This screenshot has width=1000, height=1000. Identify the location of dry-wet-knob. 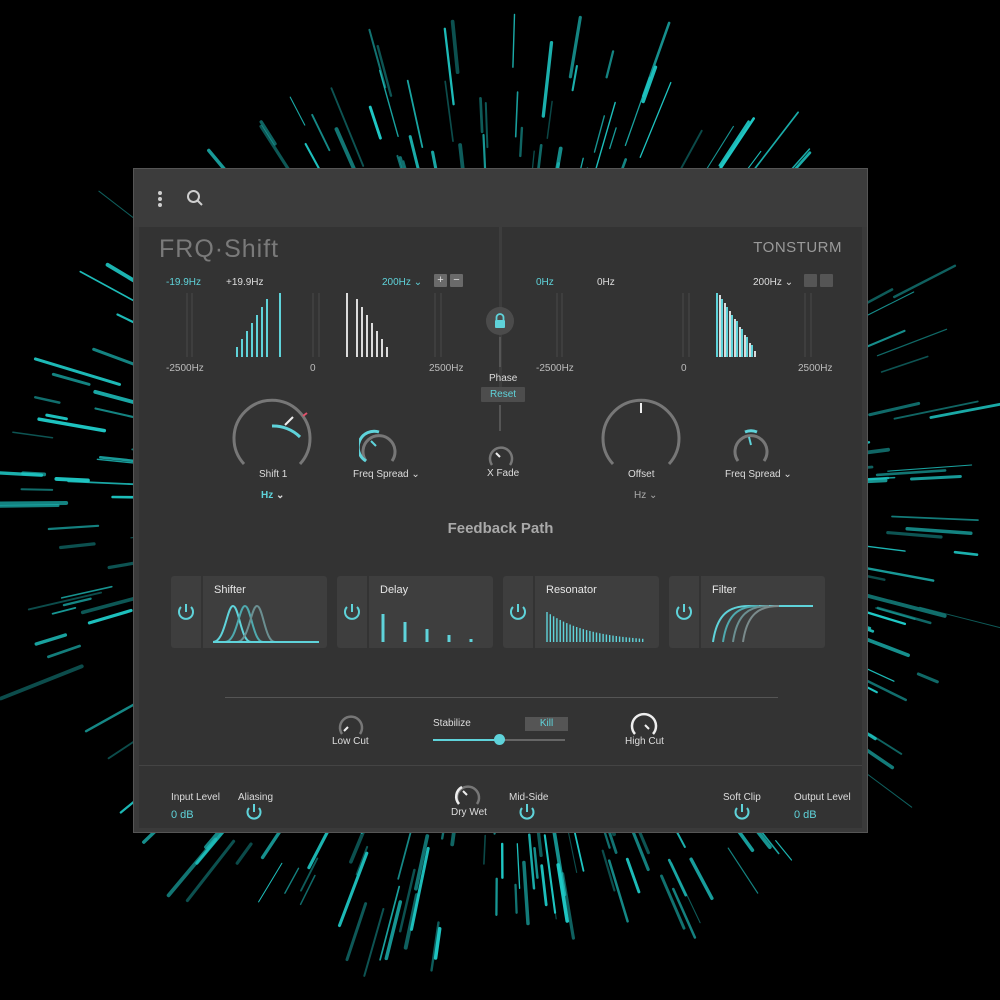
(468, 795).